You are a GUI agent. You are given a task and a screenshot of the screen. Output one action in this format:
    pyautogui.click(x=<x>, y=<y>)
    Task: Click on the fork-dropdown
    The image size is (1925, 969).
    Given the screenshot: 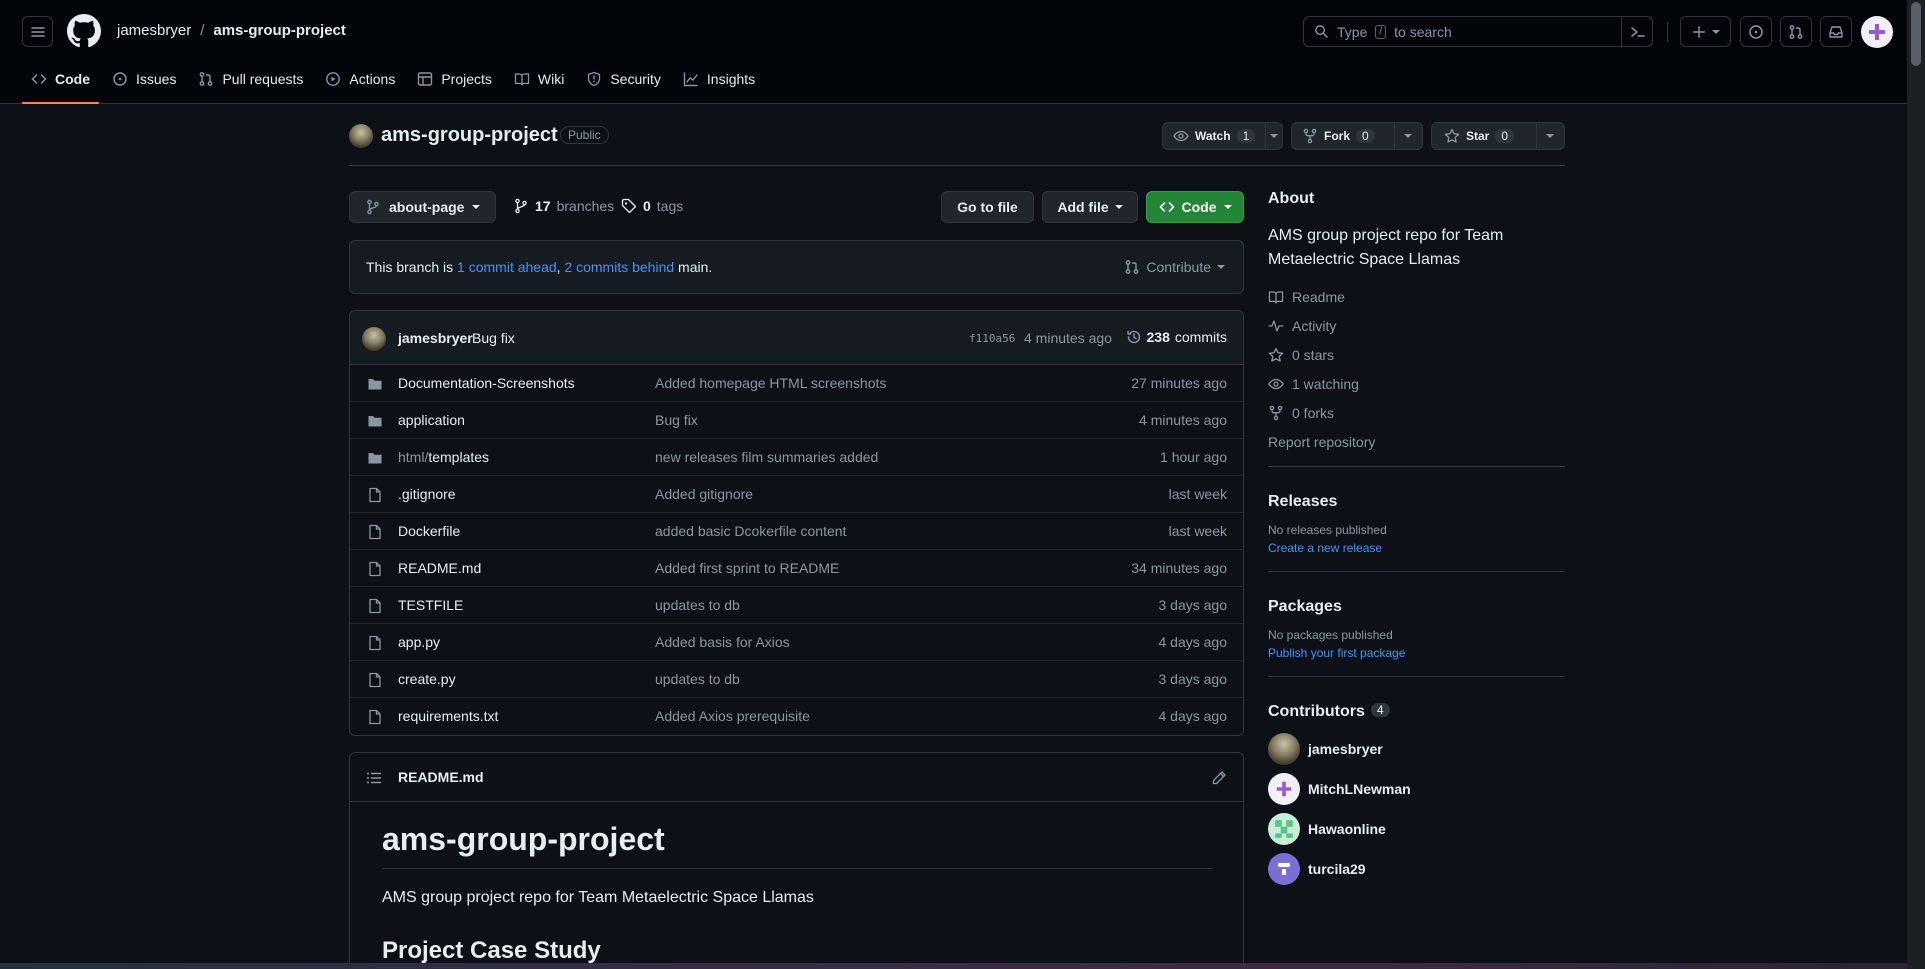 What is the action you would take?
    pyautogui.click(x=1409, y=136)
    